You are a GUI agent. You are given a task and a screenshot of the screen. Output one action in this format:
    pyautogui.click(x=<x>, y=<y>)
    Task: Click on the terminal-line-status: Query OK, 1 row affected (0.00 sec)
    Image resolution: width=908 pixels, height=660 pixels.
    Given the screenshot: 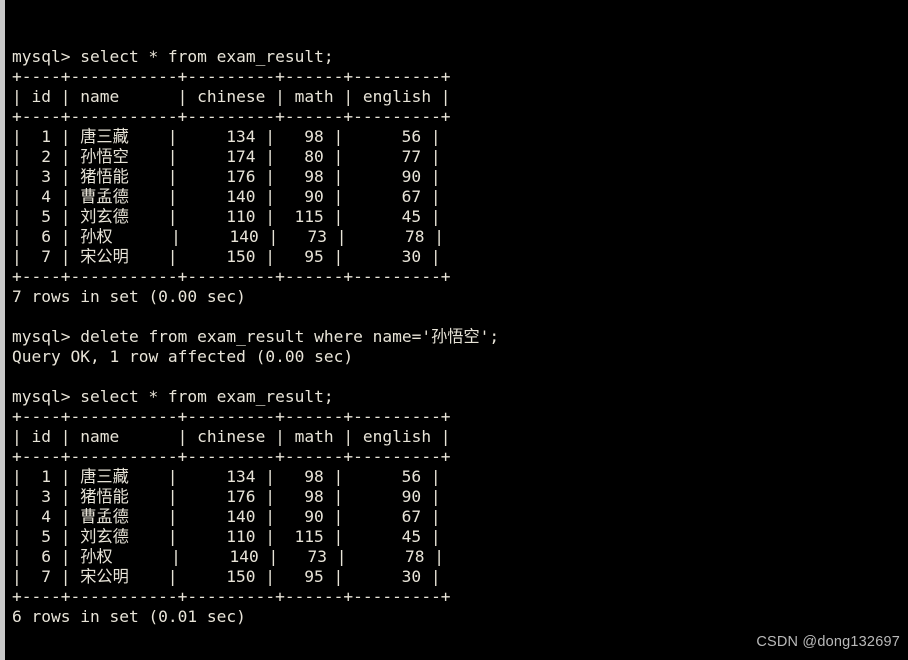 What is the action you would take?
    pyautogui.click(x=183, y=356)
    